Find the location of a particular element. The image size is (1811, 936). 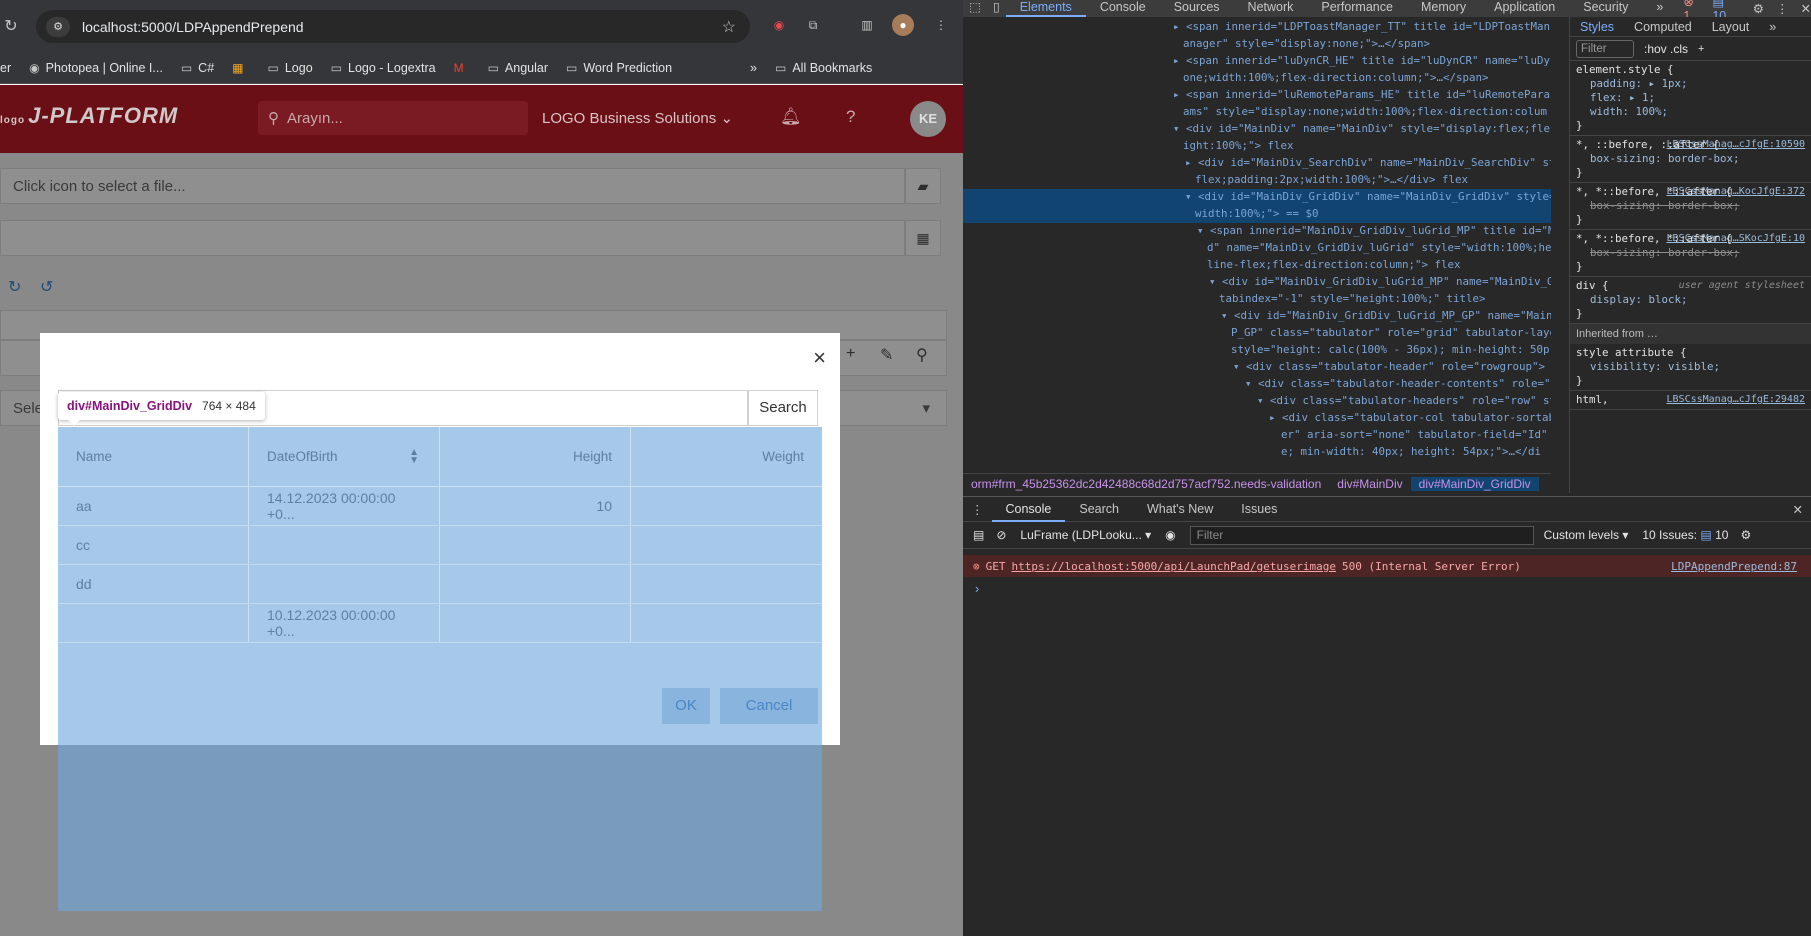

settings-gear-icon: ⚙ is located at coordinates (1758, 8).